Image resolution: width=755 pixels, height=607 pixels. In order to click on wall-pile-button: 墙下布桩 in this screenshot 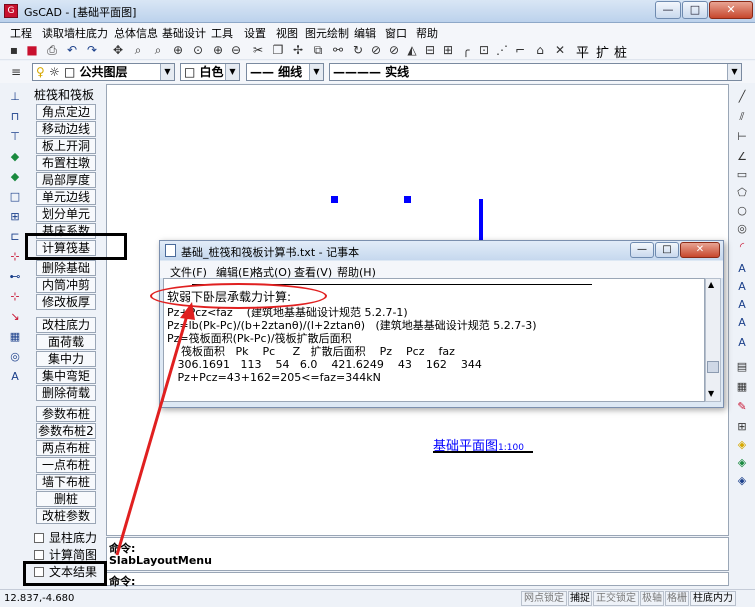, I will do `click(66, 482)`.